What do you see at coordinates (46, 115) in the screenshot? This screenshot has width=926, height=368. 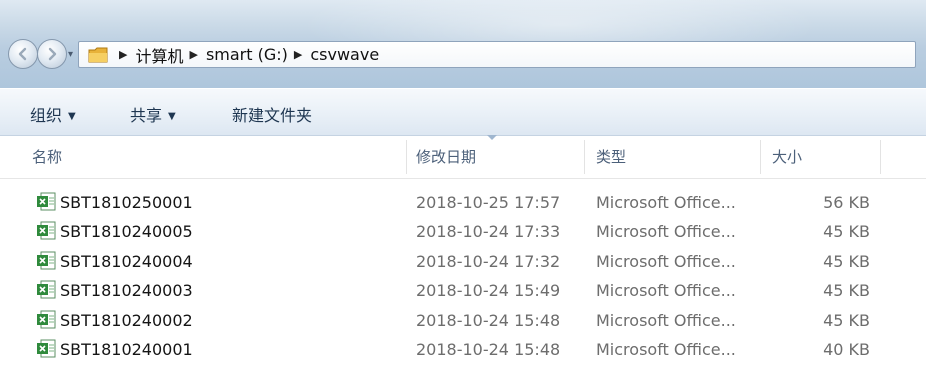 I see `organize-label: 组织` at bounding box center [46, 115].